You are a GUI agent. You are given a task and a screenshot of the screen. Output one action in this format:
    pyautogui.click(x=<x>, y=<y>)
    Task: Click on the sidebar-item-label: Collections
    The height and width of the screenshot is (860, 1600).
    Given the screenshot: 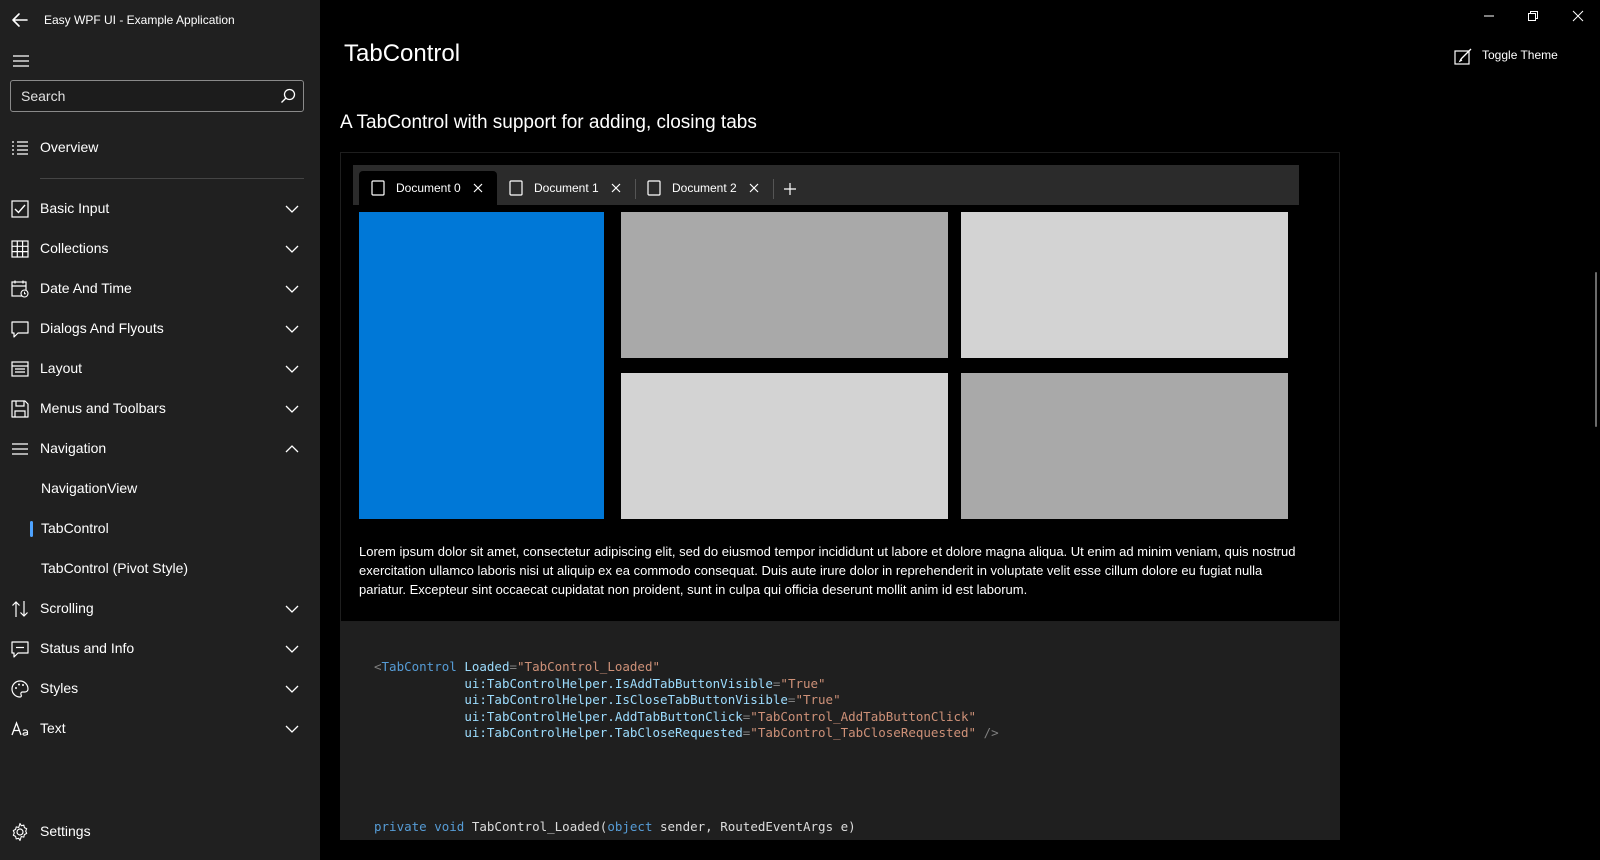 What is the action you would take?
    pyautogui.click(x=74, y=248)
    